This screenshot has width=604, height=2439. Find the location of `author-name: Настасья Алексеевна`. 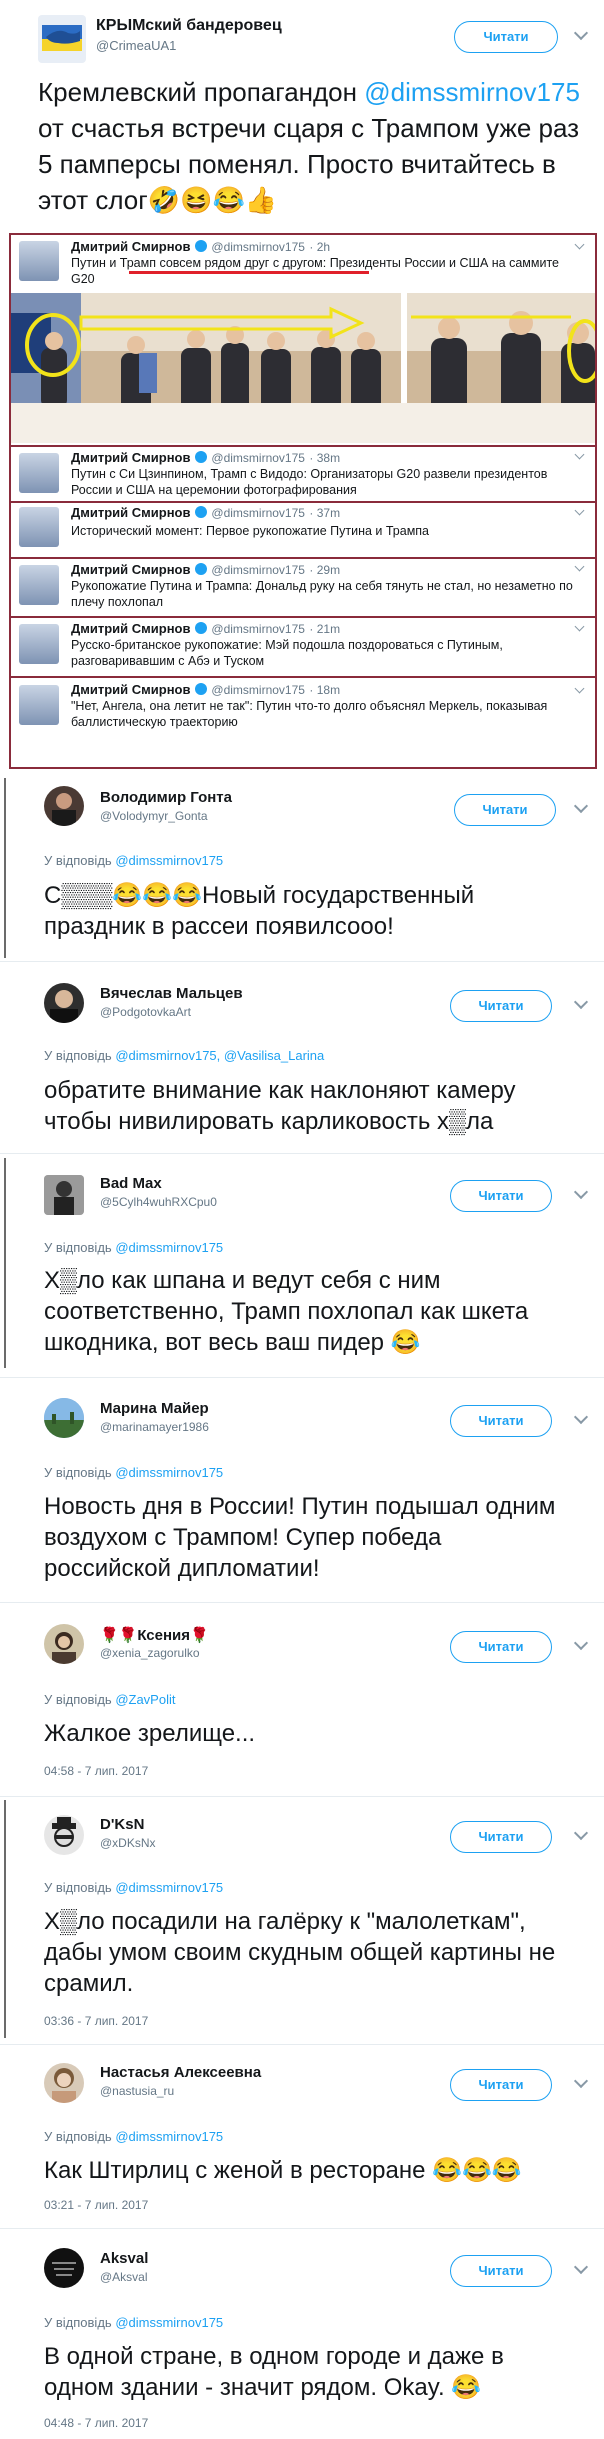

author-name: Настасья Алексеевна is located at coordinates (180, 2072).